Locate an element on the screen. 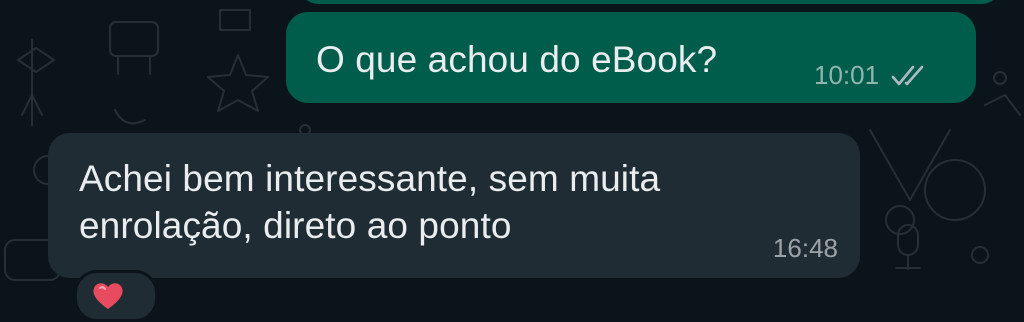  message-time: 16:48 is located at coordinates (805, 248).